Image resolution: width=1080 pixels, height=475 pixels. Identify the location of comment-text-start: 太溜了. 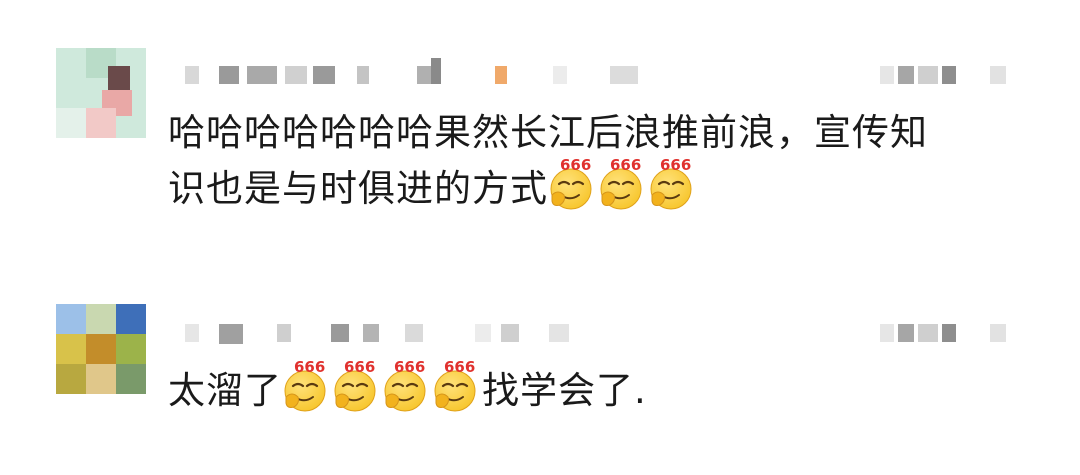
(225, 390).